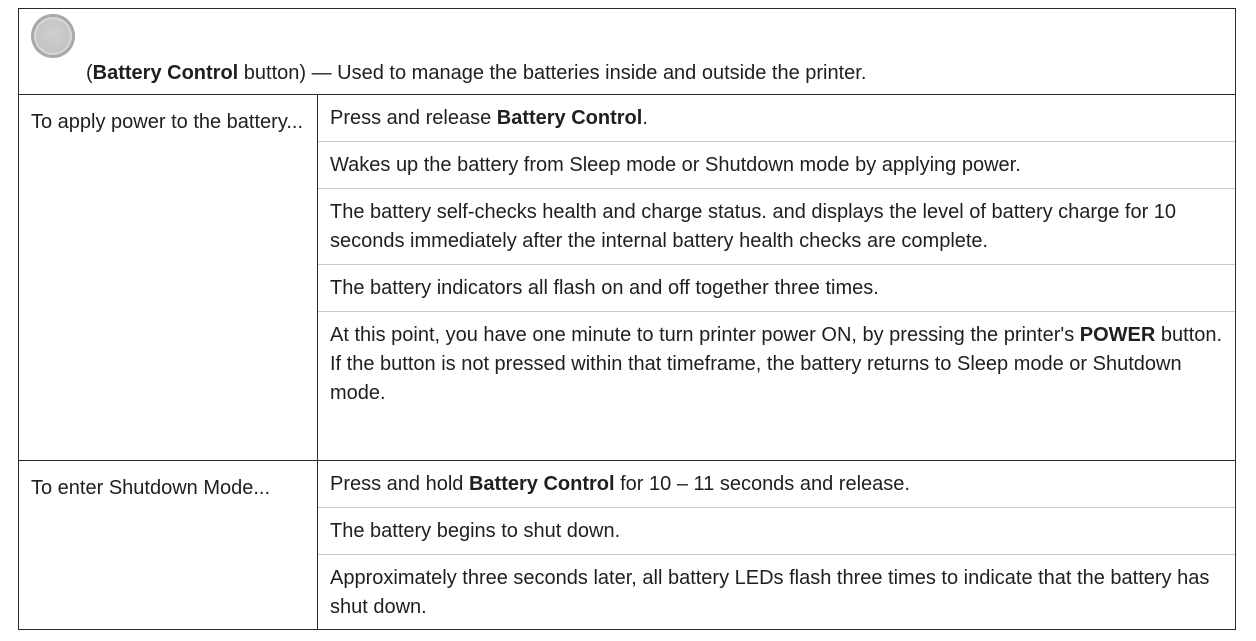 The height and width of the screenshot is (641, 1256). Describe the element at coordinates (776, 531) in the screenshot. I see `step-paragraph: The battery begins to shut down.` at that location.